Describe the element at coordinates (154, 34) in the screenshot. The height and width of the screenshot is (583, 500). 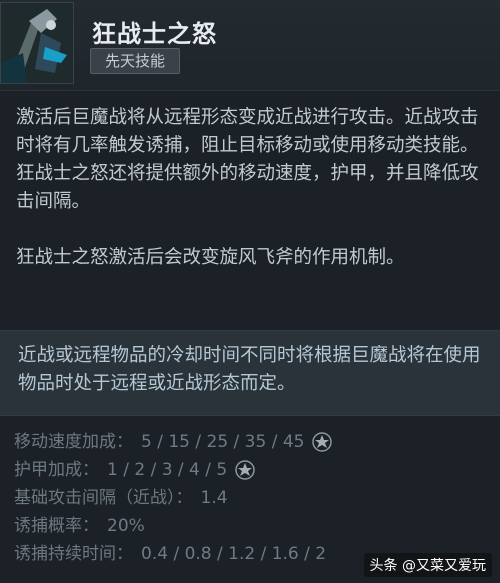
I see `ability-title: 狂战士之怒` at that location.